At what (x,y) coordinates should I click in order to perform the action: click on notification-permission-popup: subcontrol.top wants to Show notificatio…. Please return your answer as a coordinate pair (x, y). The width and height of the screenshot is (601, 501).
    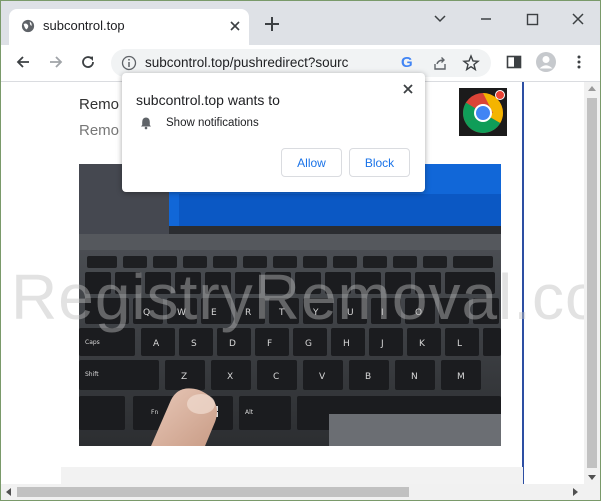
    Looking at the image, I should click on (273, 132).